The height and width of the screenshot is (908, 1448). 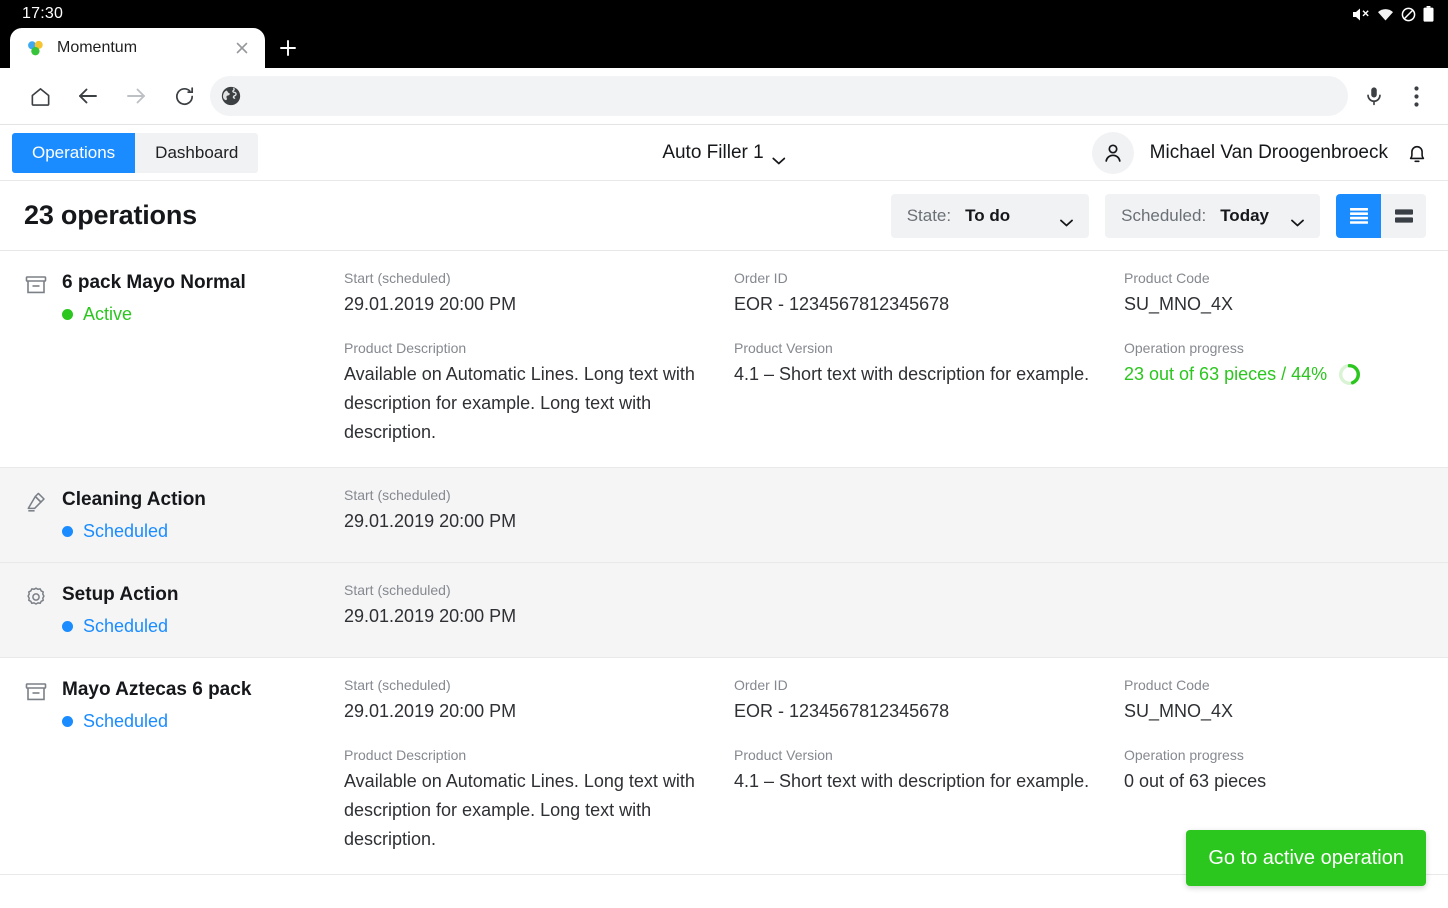 I want to click on status-clock: 17:30, so click(x=43, y=13).